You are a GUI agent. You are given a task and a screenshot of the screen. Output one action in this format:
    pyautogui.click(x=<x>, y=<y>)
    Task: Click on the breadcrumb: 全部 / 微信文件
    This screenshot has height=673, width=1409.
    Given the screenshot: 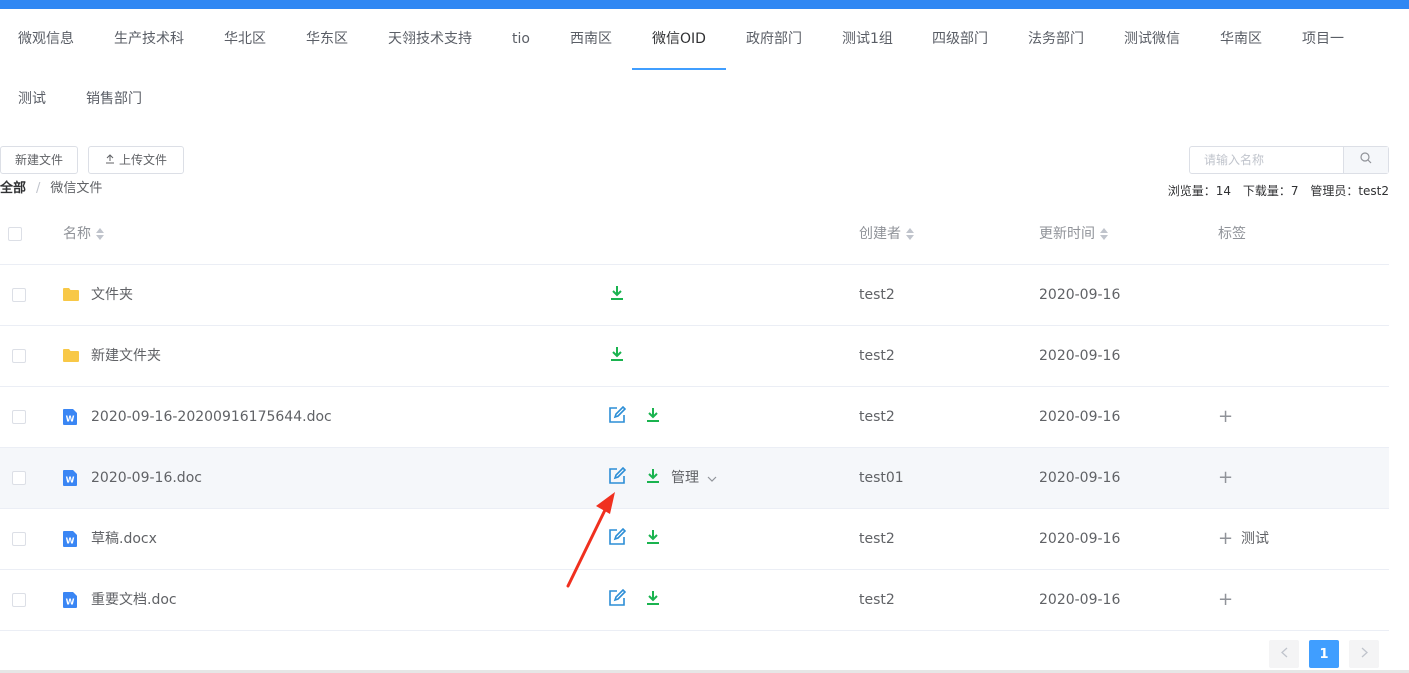 What is the action you would take?
    pyautogui.click(x=51, y=189)
    